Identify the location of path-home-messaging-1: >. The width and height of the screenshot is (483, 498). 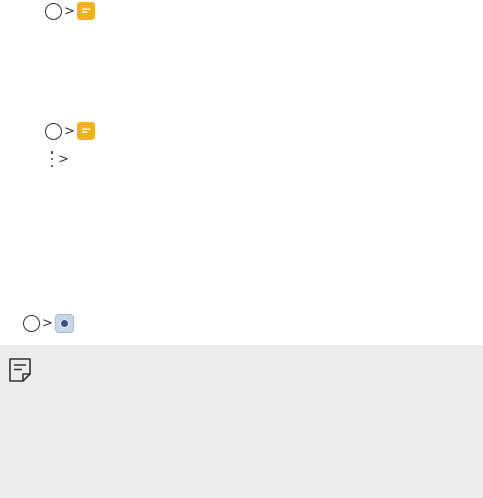
(70, 11).